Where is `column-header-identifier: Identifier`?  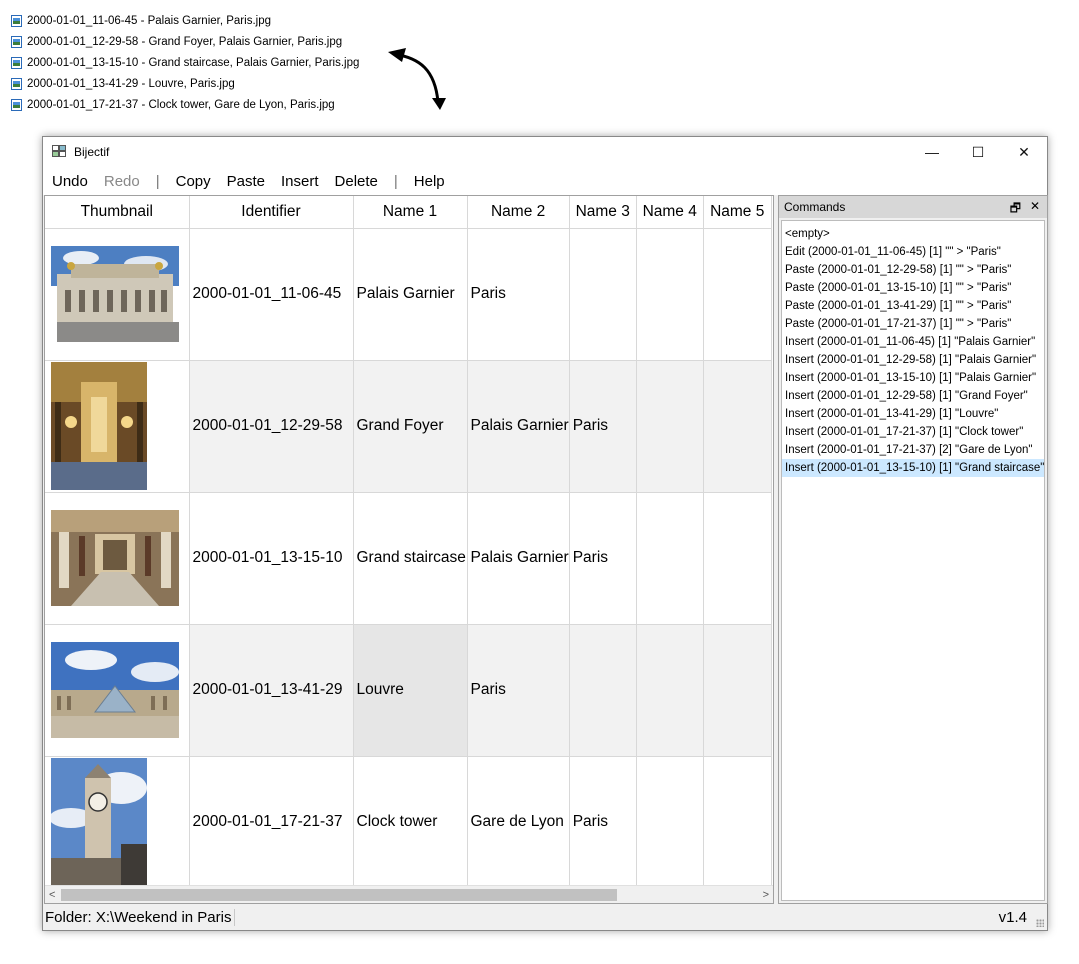
column-header-identifier: Identifier is located at coordinates (271, 212).